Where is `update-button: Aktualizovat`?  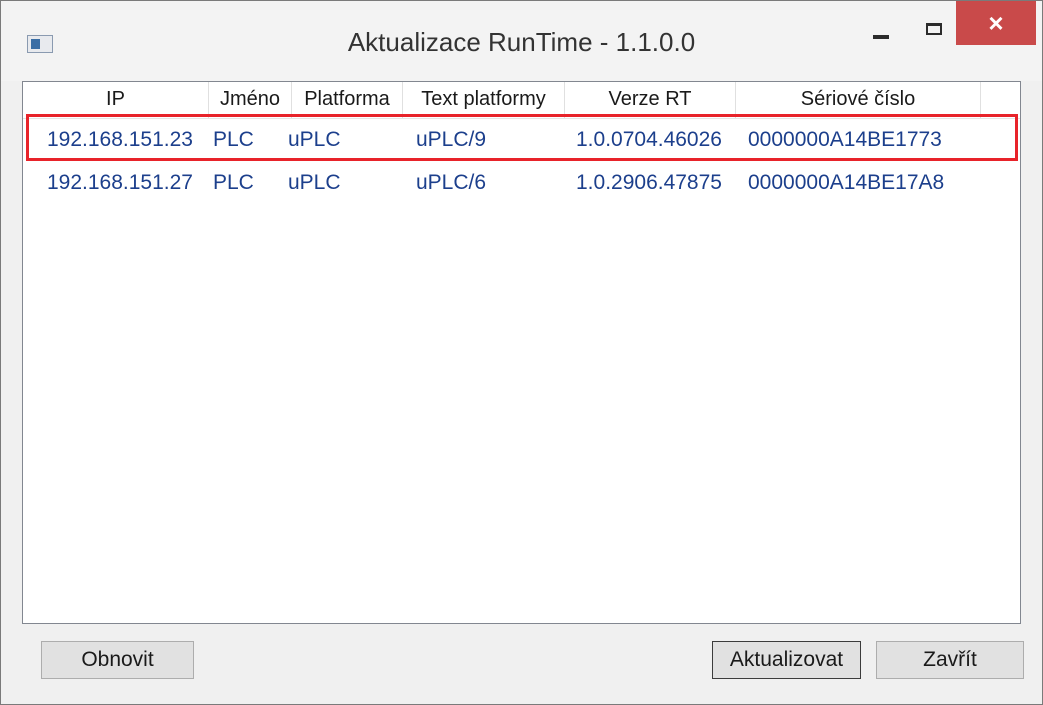 update-button: Aktualizovat is located at coordinates (786, 660).